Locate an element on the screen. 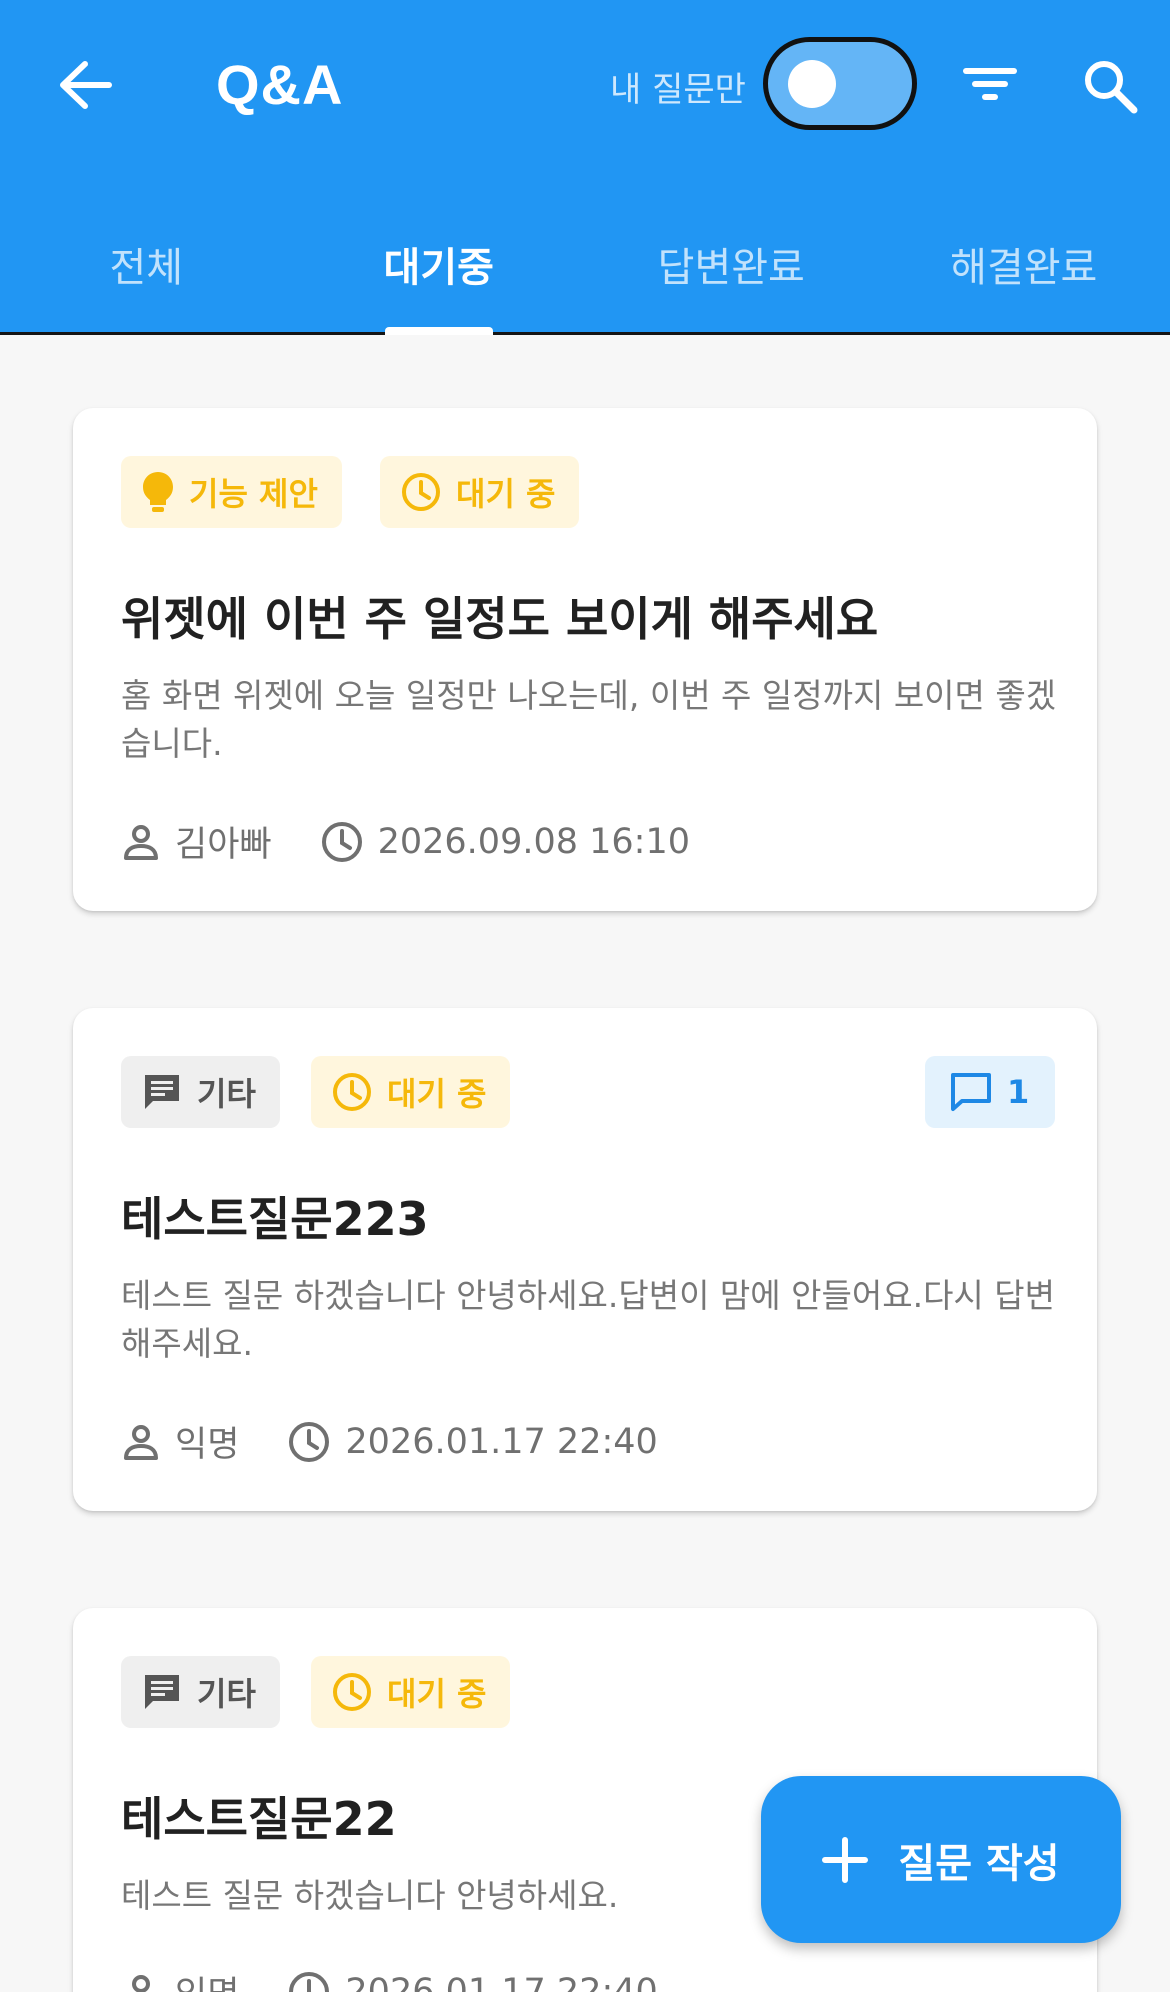 The width and height of the screenshot is (1170, 1992). question-meta: 김아빠 2026.09.08 16:10 is located at coordinates (405, 841).